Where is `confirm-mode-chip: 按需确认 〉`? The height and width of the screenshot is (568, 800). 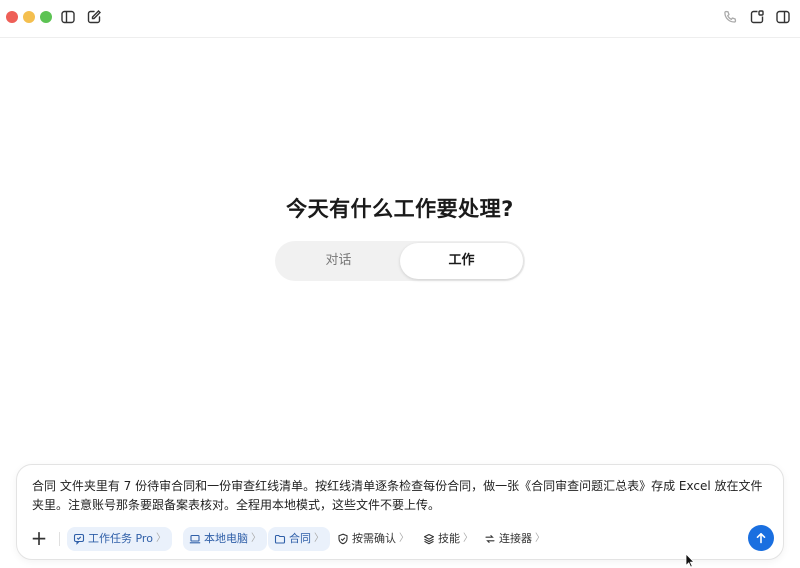 confirm-mode-chip: 按需确认 〉 is located at coordinates (373, 539).